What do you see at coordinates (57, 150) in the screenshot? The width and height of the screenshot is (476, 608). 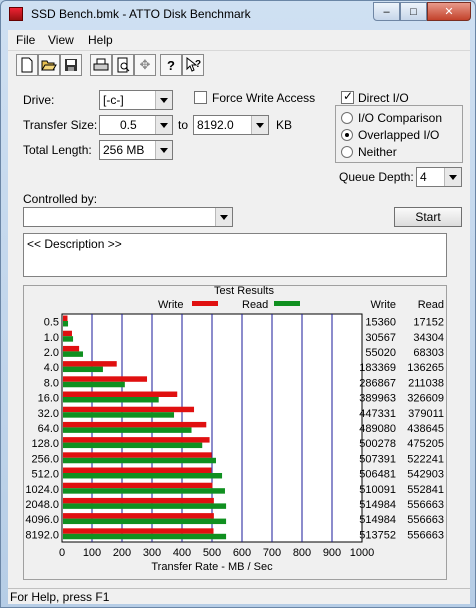 I see `total-length-label: Total Length:` at bounding box center [57, 150].